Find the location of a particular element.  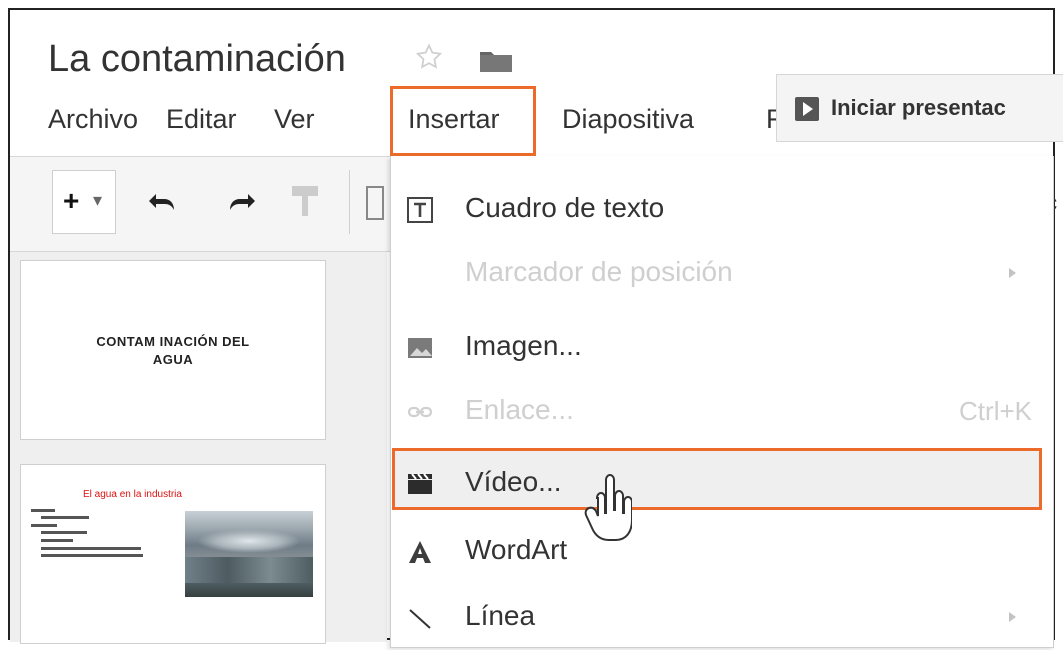

menu-label-text-box: Cuadro de texto is located at coordinates (565, 207).